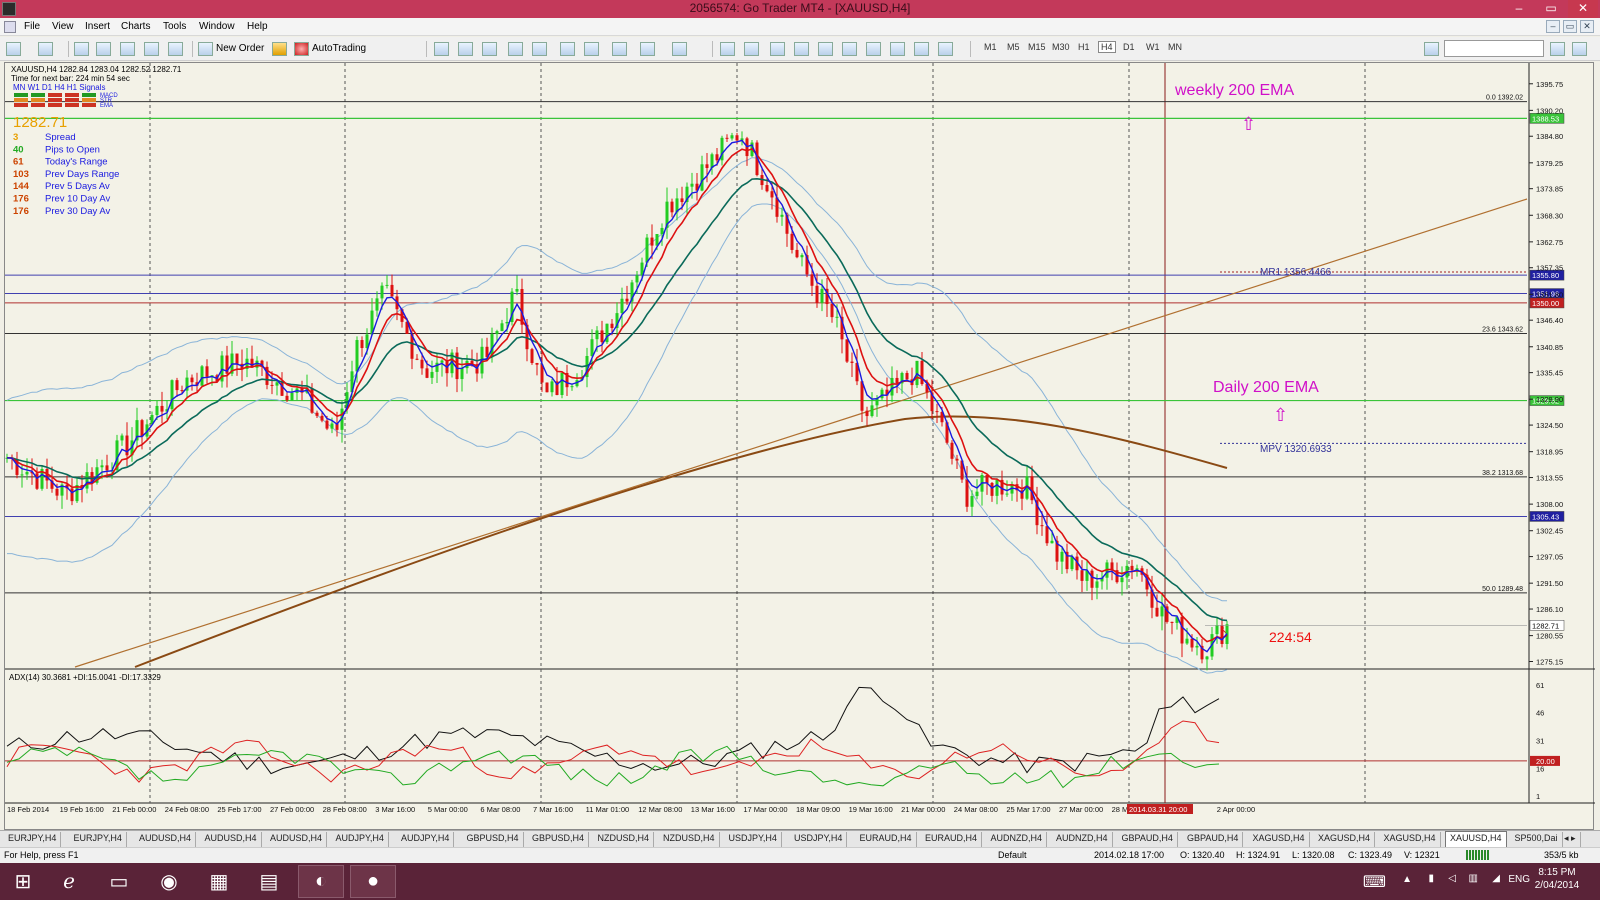 This screenshot has height=900, width=1600. I want to click on tf-m5: M5, so click(1013, 47).